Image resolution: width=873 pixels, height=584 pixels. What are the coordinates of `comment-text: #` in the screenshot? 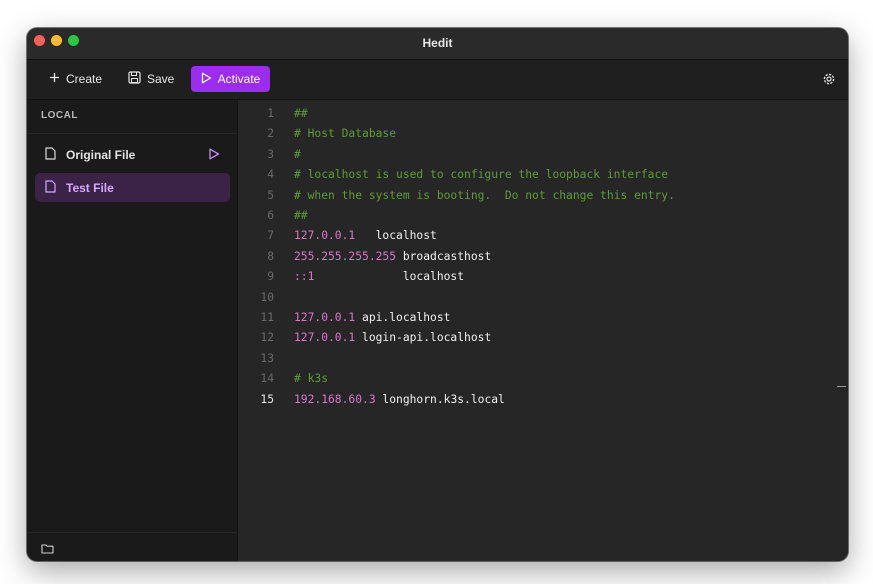 It's located at (297, 154).